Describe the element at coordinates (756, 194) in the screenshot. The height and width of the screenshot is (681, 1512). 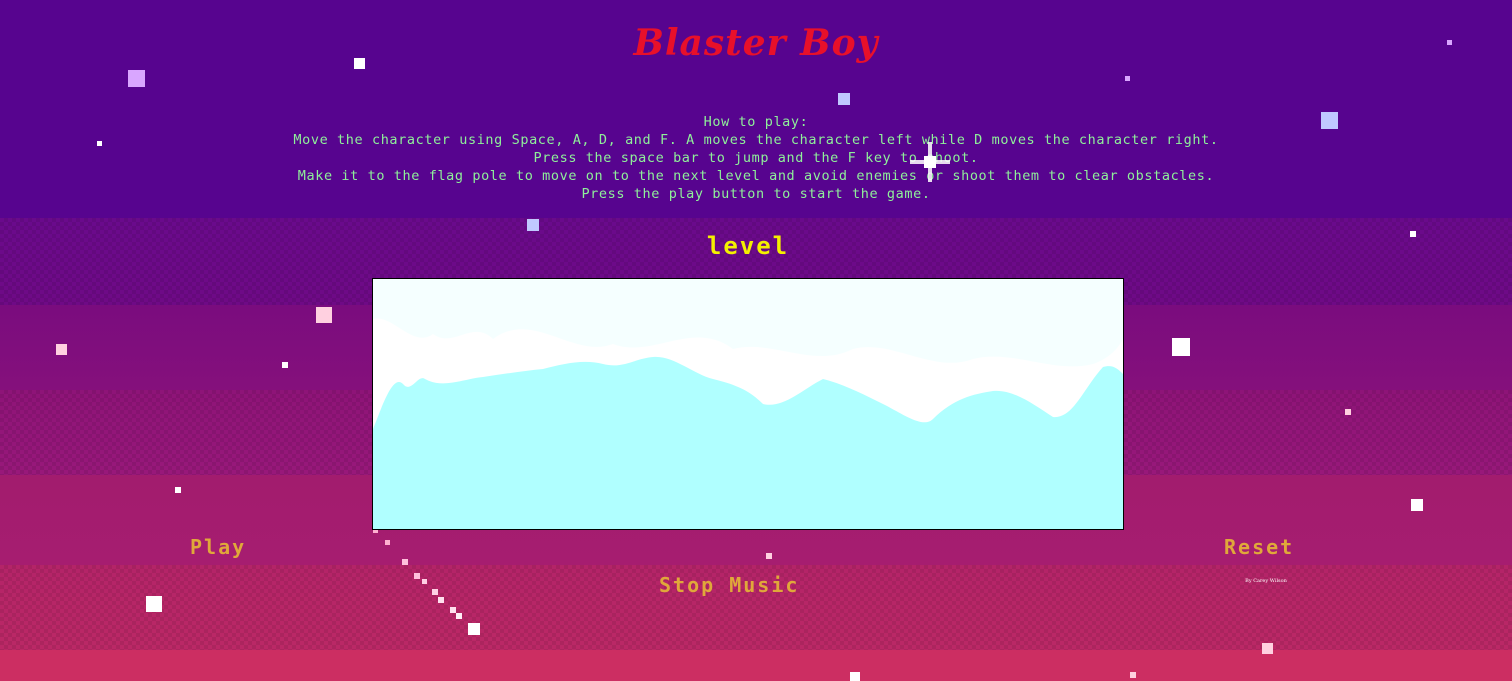
I see `instructions-line: Press the play button to start the game.` at that location.